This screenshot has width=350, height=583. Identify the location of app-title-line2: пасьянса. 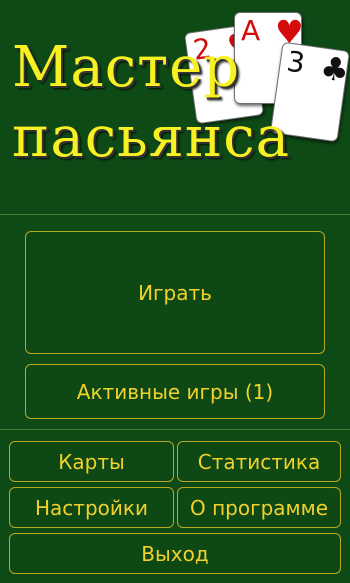
(151, 137).